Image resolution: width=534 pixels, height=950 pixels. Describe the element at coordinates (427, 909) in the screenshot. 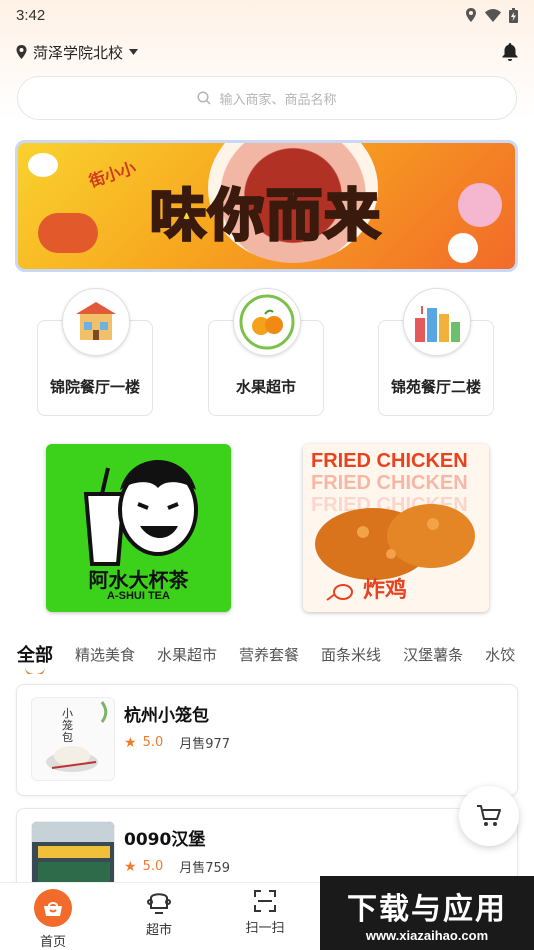

I see `watermark-title: 下载与应用` at that location.